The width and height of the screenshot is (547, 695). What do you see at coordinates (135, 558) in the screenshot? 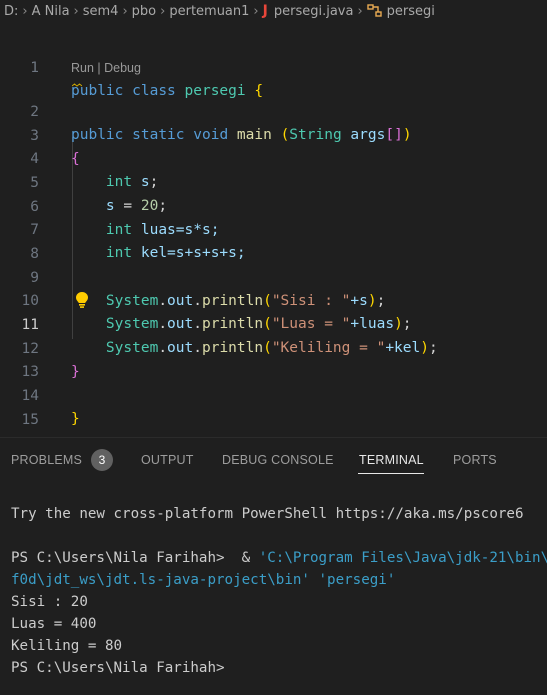
I see `terminal-prompt: PS C:\Users\Nila Farihah> &` at bounding box center [135, 558].